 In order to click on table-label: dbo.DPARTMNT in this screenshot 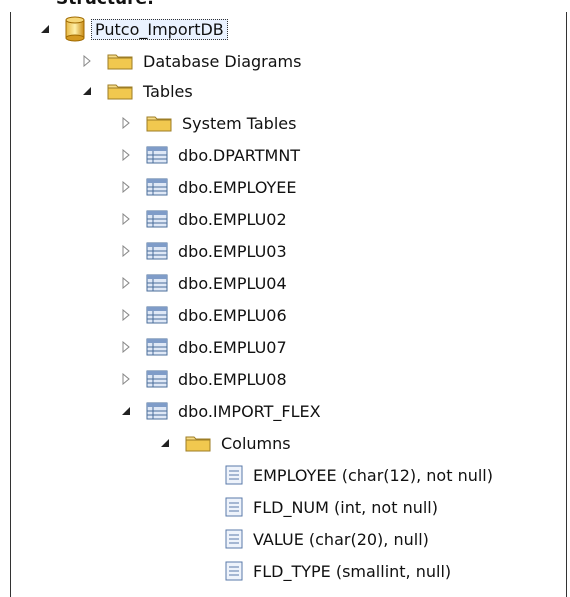, I will do `click(239, 155)`.